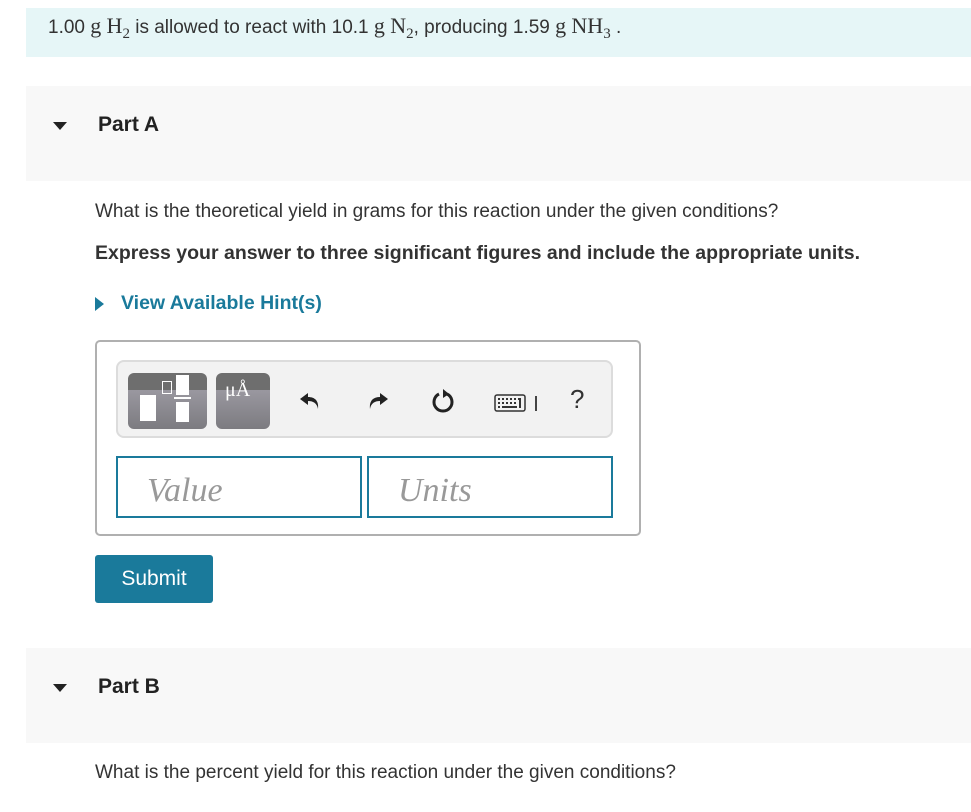 Image resolution: width=971 pixels, height=812 pixels. I want to click on nh3-symbol: NH, so click(587, 25).